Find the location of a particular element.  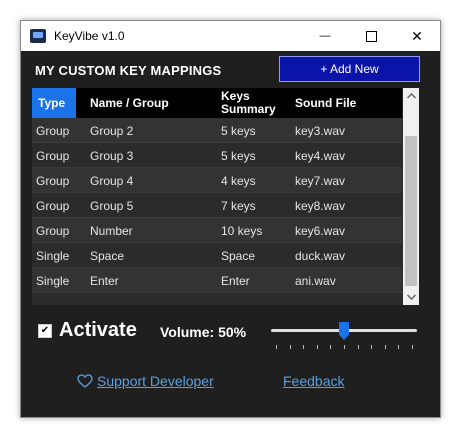

table-row: Group Group 2 5 keys key3.wav is located at coordinates (217, 130).